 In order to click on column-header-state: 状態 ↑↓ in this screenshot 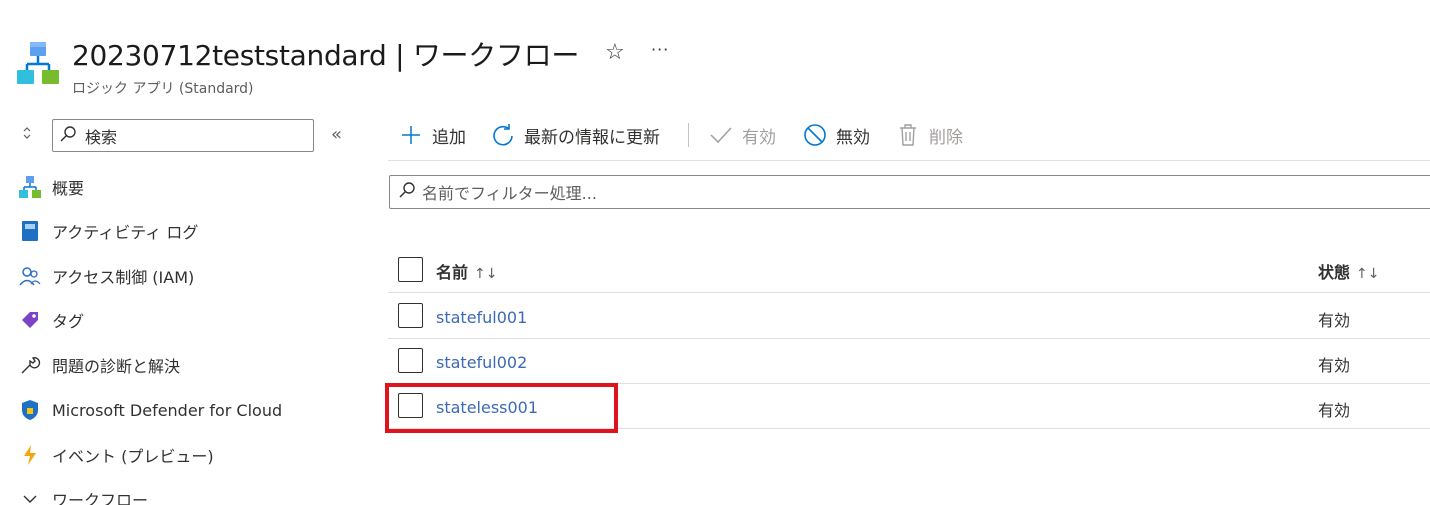, I will do `click(1348, 271)`.